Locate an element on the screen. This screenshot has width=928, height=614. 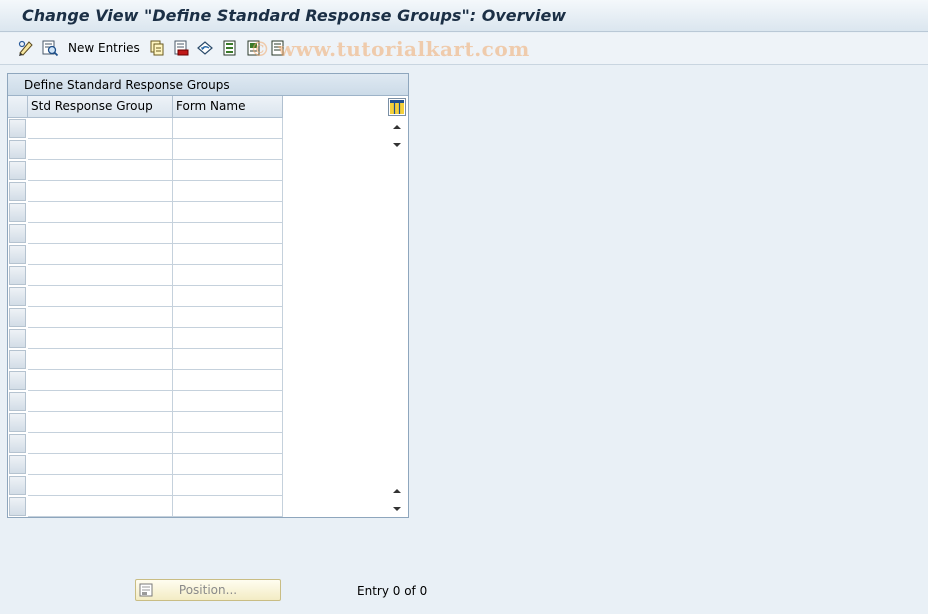
scroll-page-down-icon is located at coordinates (397, 145).